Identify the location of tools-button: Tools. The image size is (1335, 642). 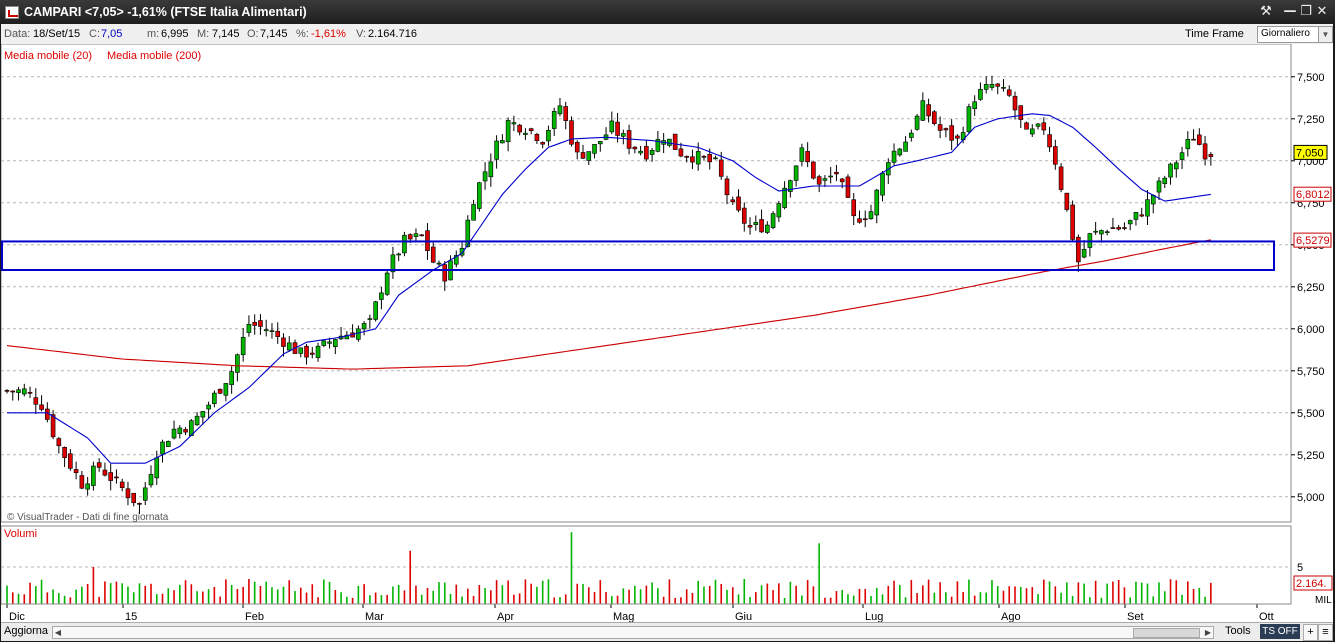
(1238, 631).